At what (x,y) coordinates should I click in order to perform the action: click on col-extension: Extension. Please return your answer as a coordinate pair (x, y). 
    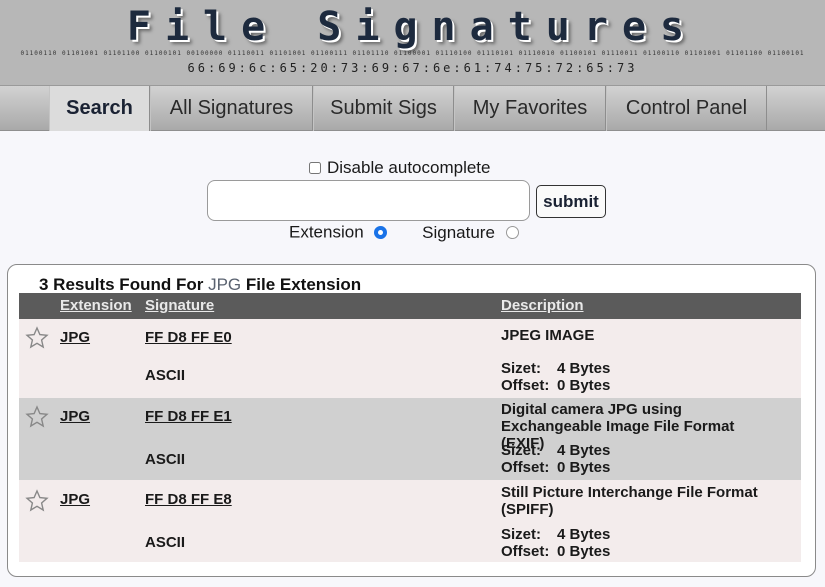
    Looking at the image, I should click on (96, 305).